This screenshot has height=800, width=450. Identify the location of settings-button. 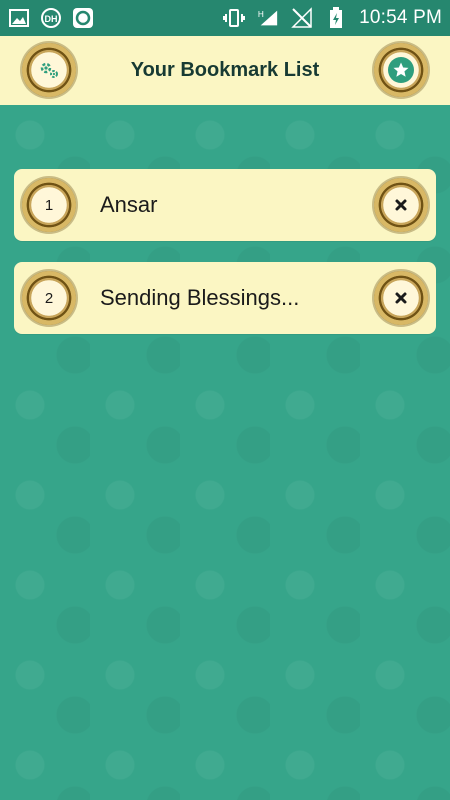
(49, 70).